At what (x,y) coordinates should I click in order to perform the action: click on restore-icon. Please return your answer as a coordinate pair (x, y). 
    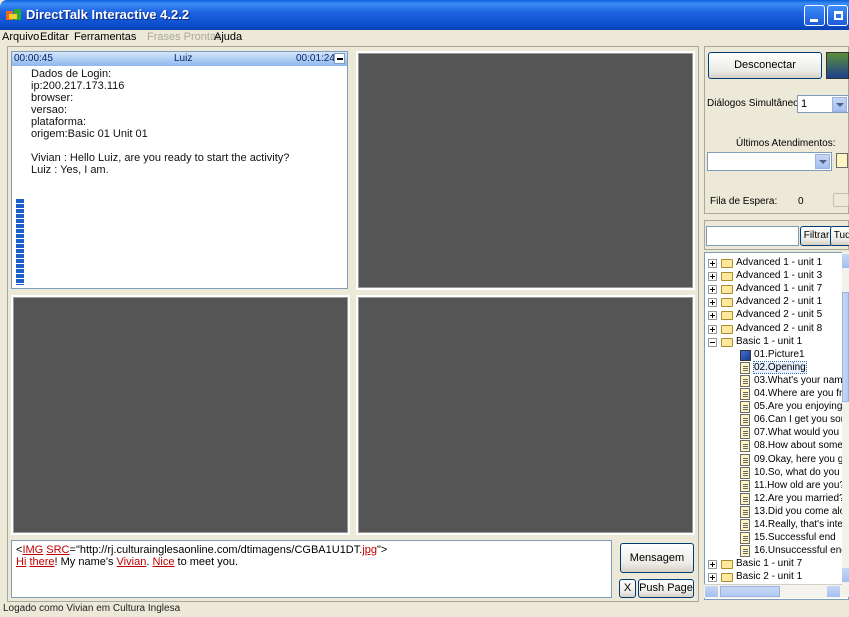
    Looking at the image, I should click on (838, 15).